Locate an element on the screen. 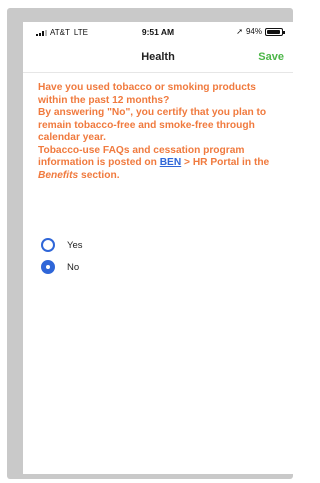 This screenshot has height=483, width=320. save-button: Save is located at coordinates (271, 57).